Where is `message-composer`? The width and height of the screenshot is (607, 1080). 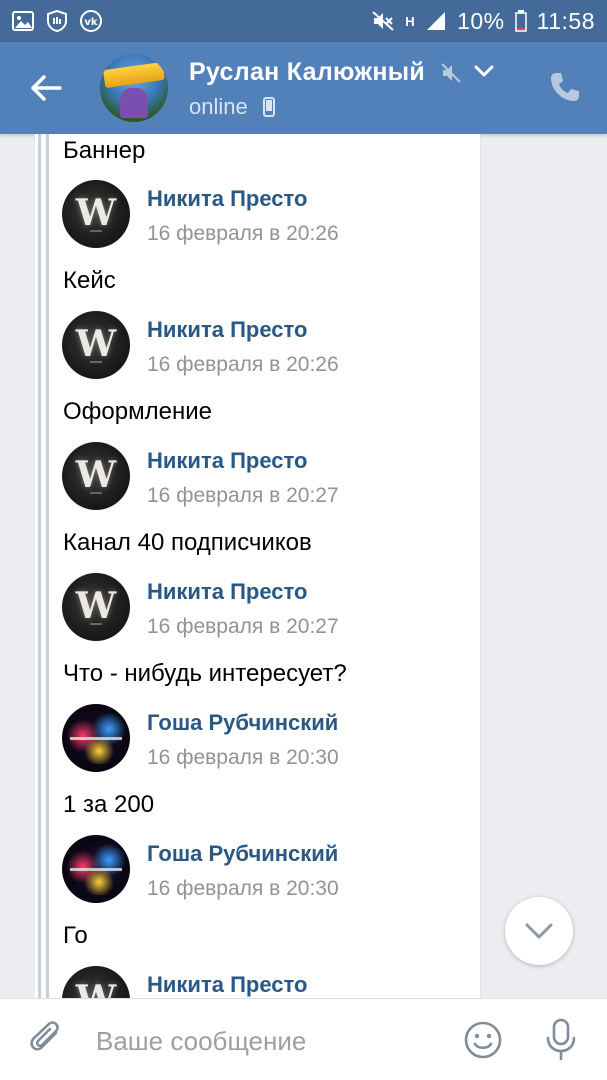
message-composer is located at coordinates (303, 1039).